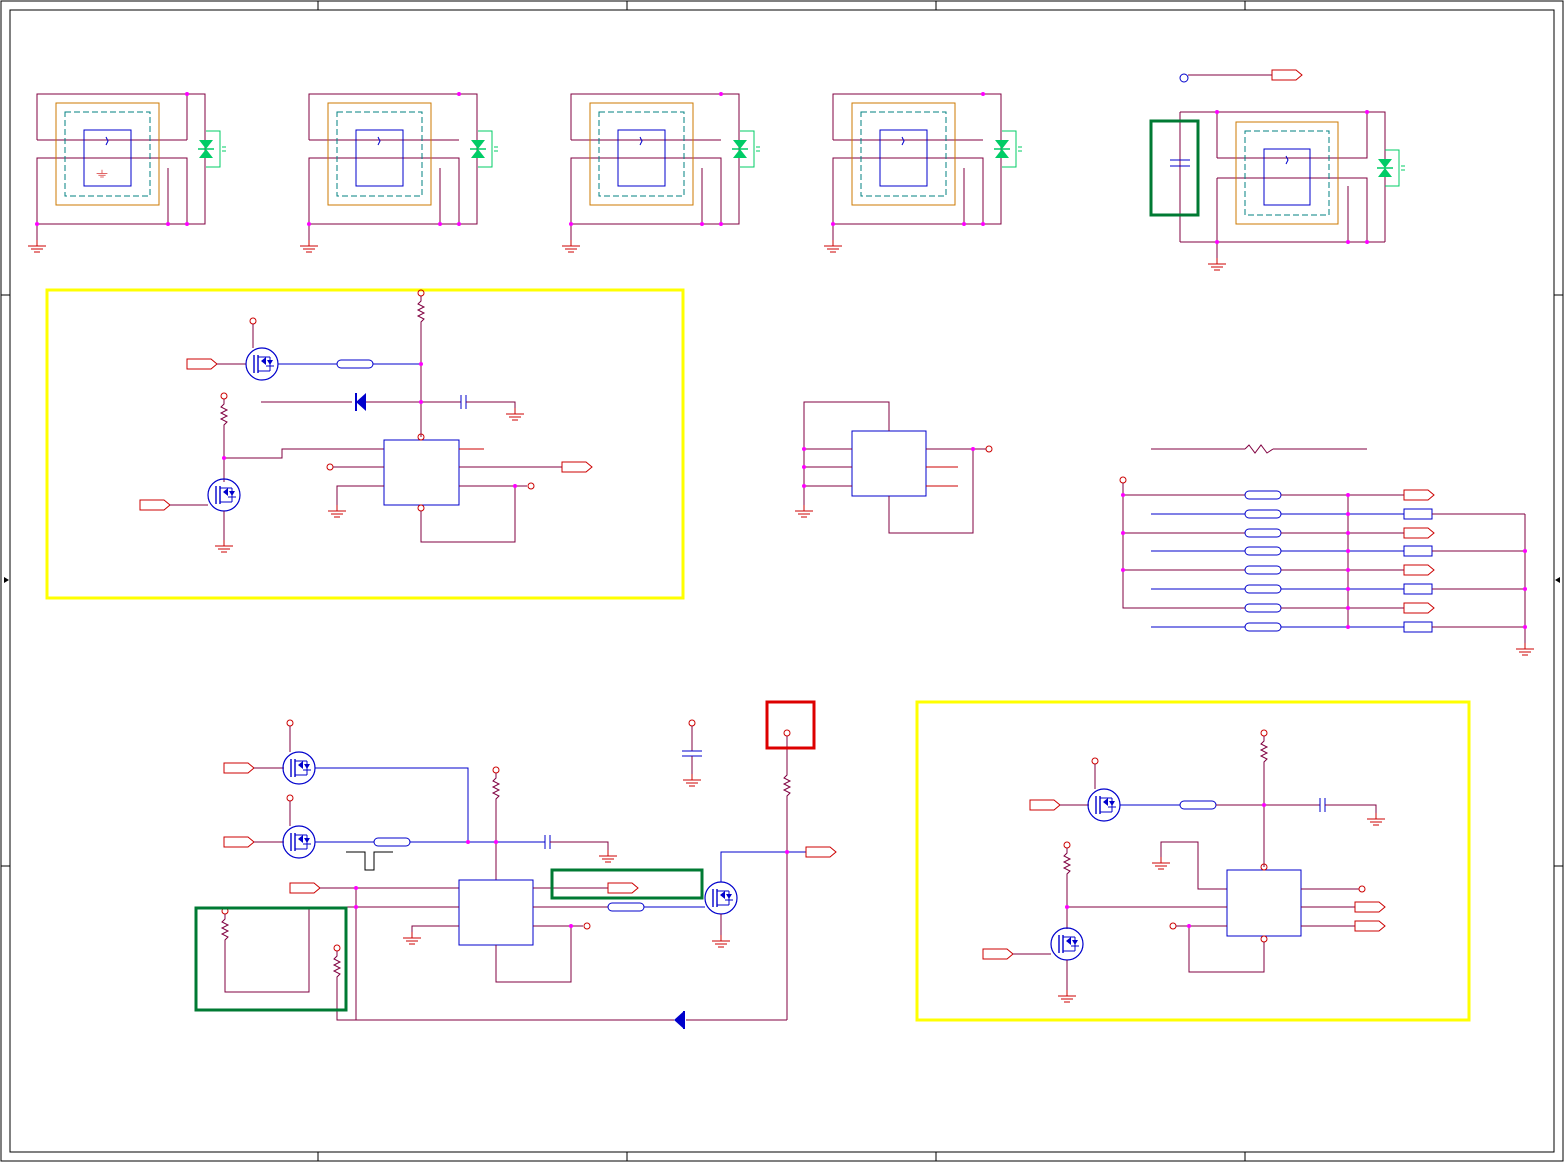 This screenshot has height=1162, width=1564. Describe the element at coordinates (1557, 580) in the screenshot. I see `arrow-right-icon` at that location.